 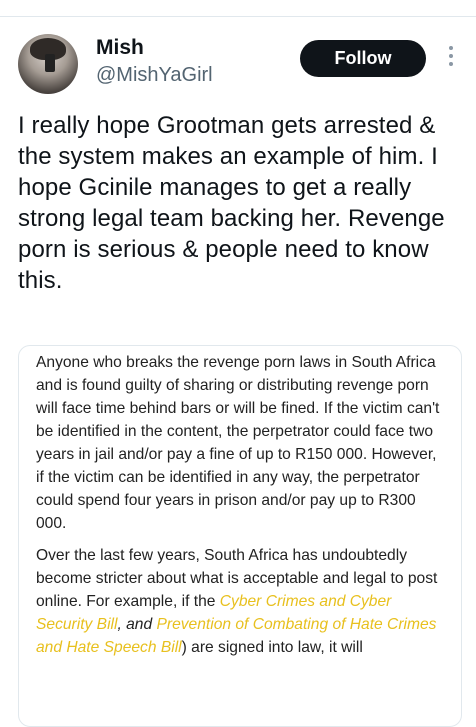 I want to click on top-divider, so click(x=238, y=16).